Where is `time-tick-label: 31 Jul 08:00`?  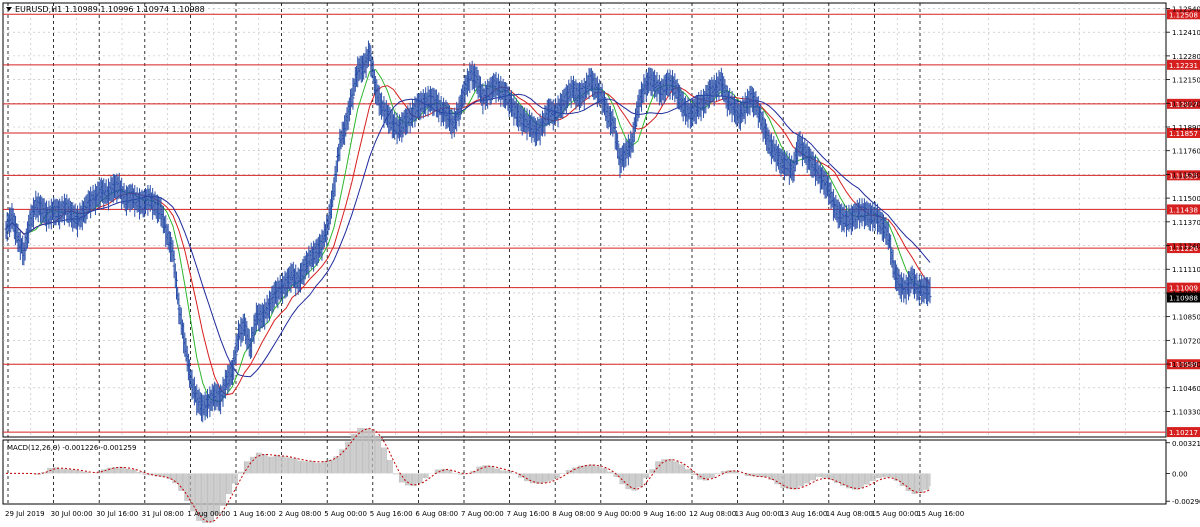 time-tick-label: 31 Jul 08:00 is located at coordinates (163, 514).